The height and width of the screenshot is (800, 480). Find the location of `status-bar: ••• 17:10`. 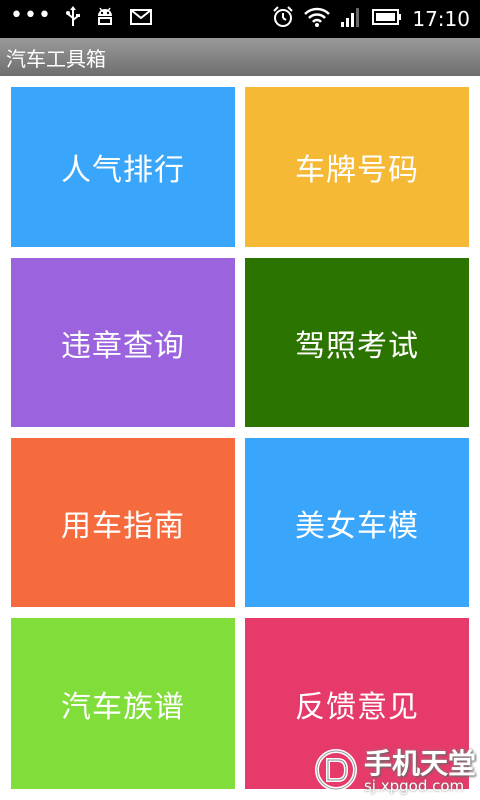

status-bar: ••• 17:10 is located at coordinates (240, 19).